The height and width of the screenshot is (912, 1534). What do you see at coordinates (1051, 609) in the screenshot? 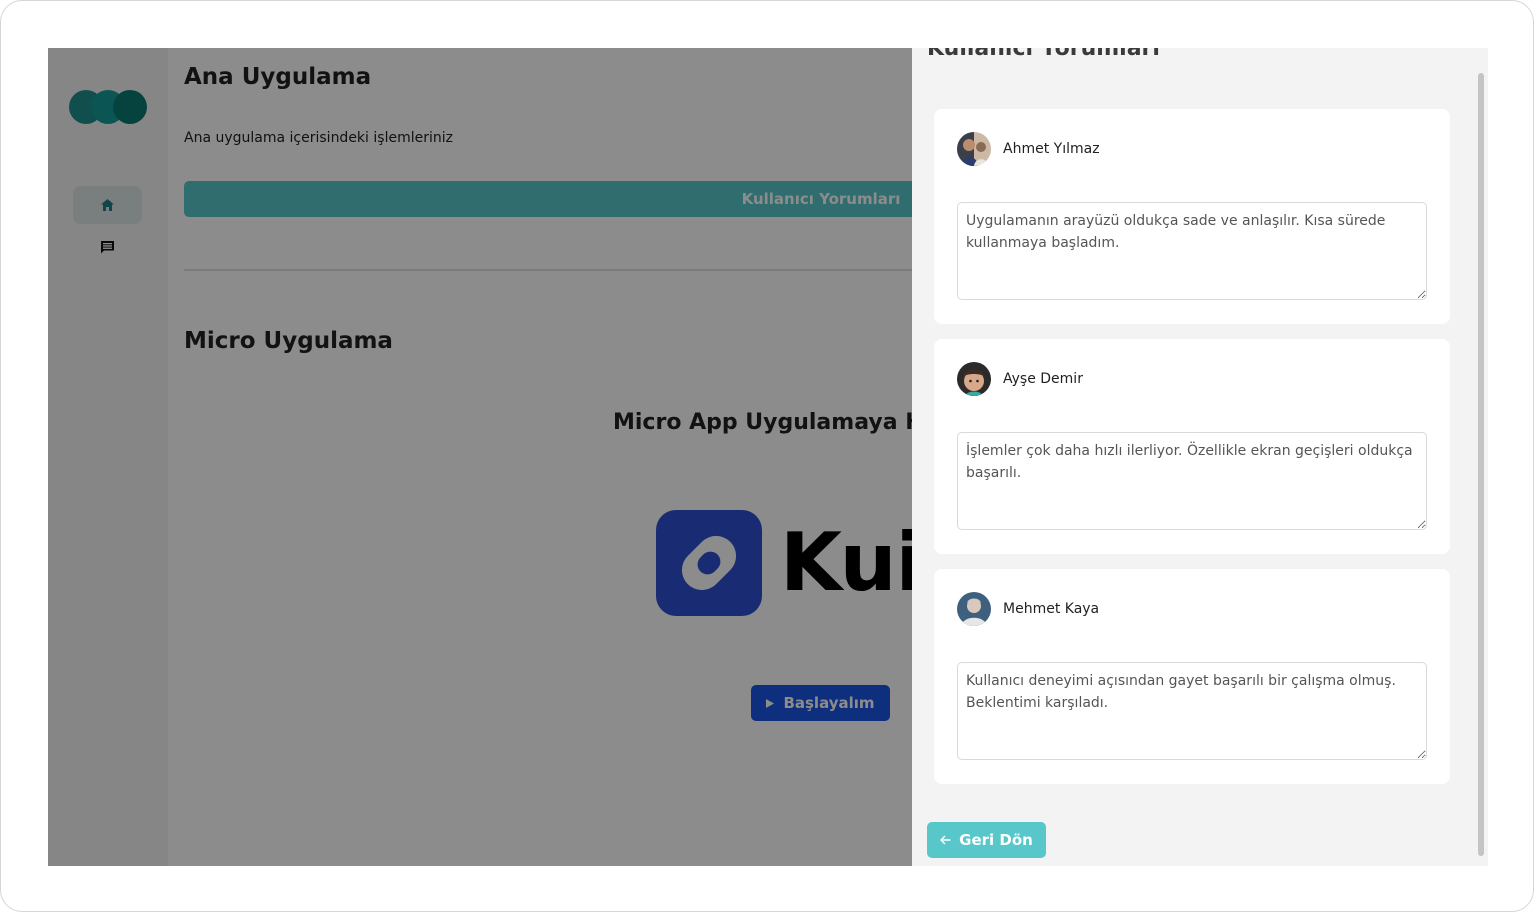
I see `author-name: Mehmet Kaya` at bounding box center [1051, 609].